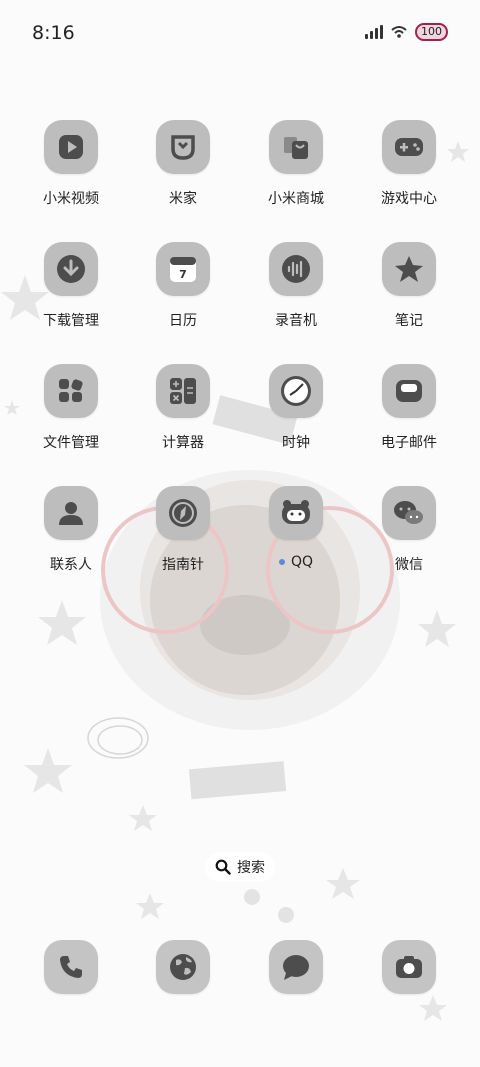 The image size is (480, 1067). I want to click on status-bar: 8:16 100, so click(240, 30).